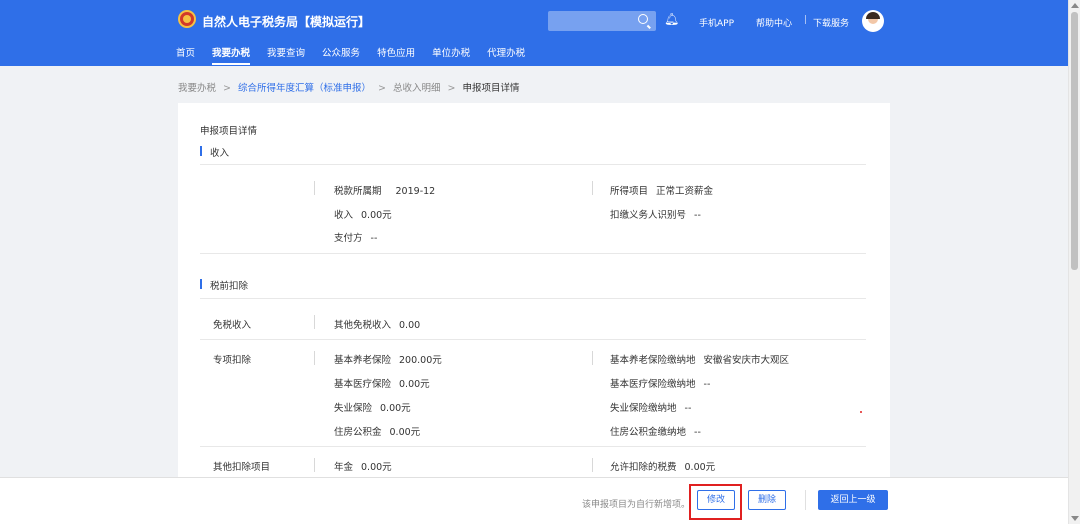 Image resolution: width=1080 pixels, height=524 pixels. Describe the element at coordinates (648, 432) in the screenshot. I see `housing-fund-place-label: 住房公积金缴纳地` at that location.